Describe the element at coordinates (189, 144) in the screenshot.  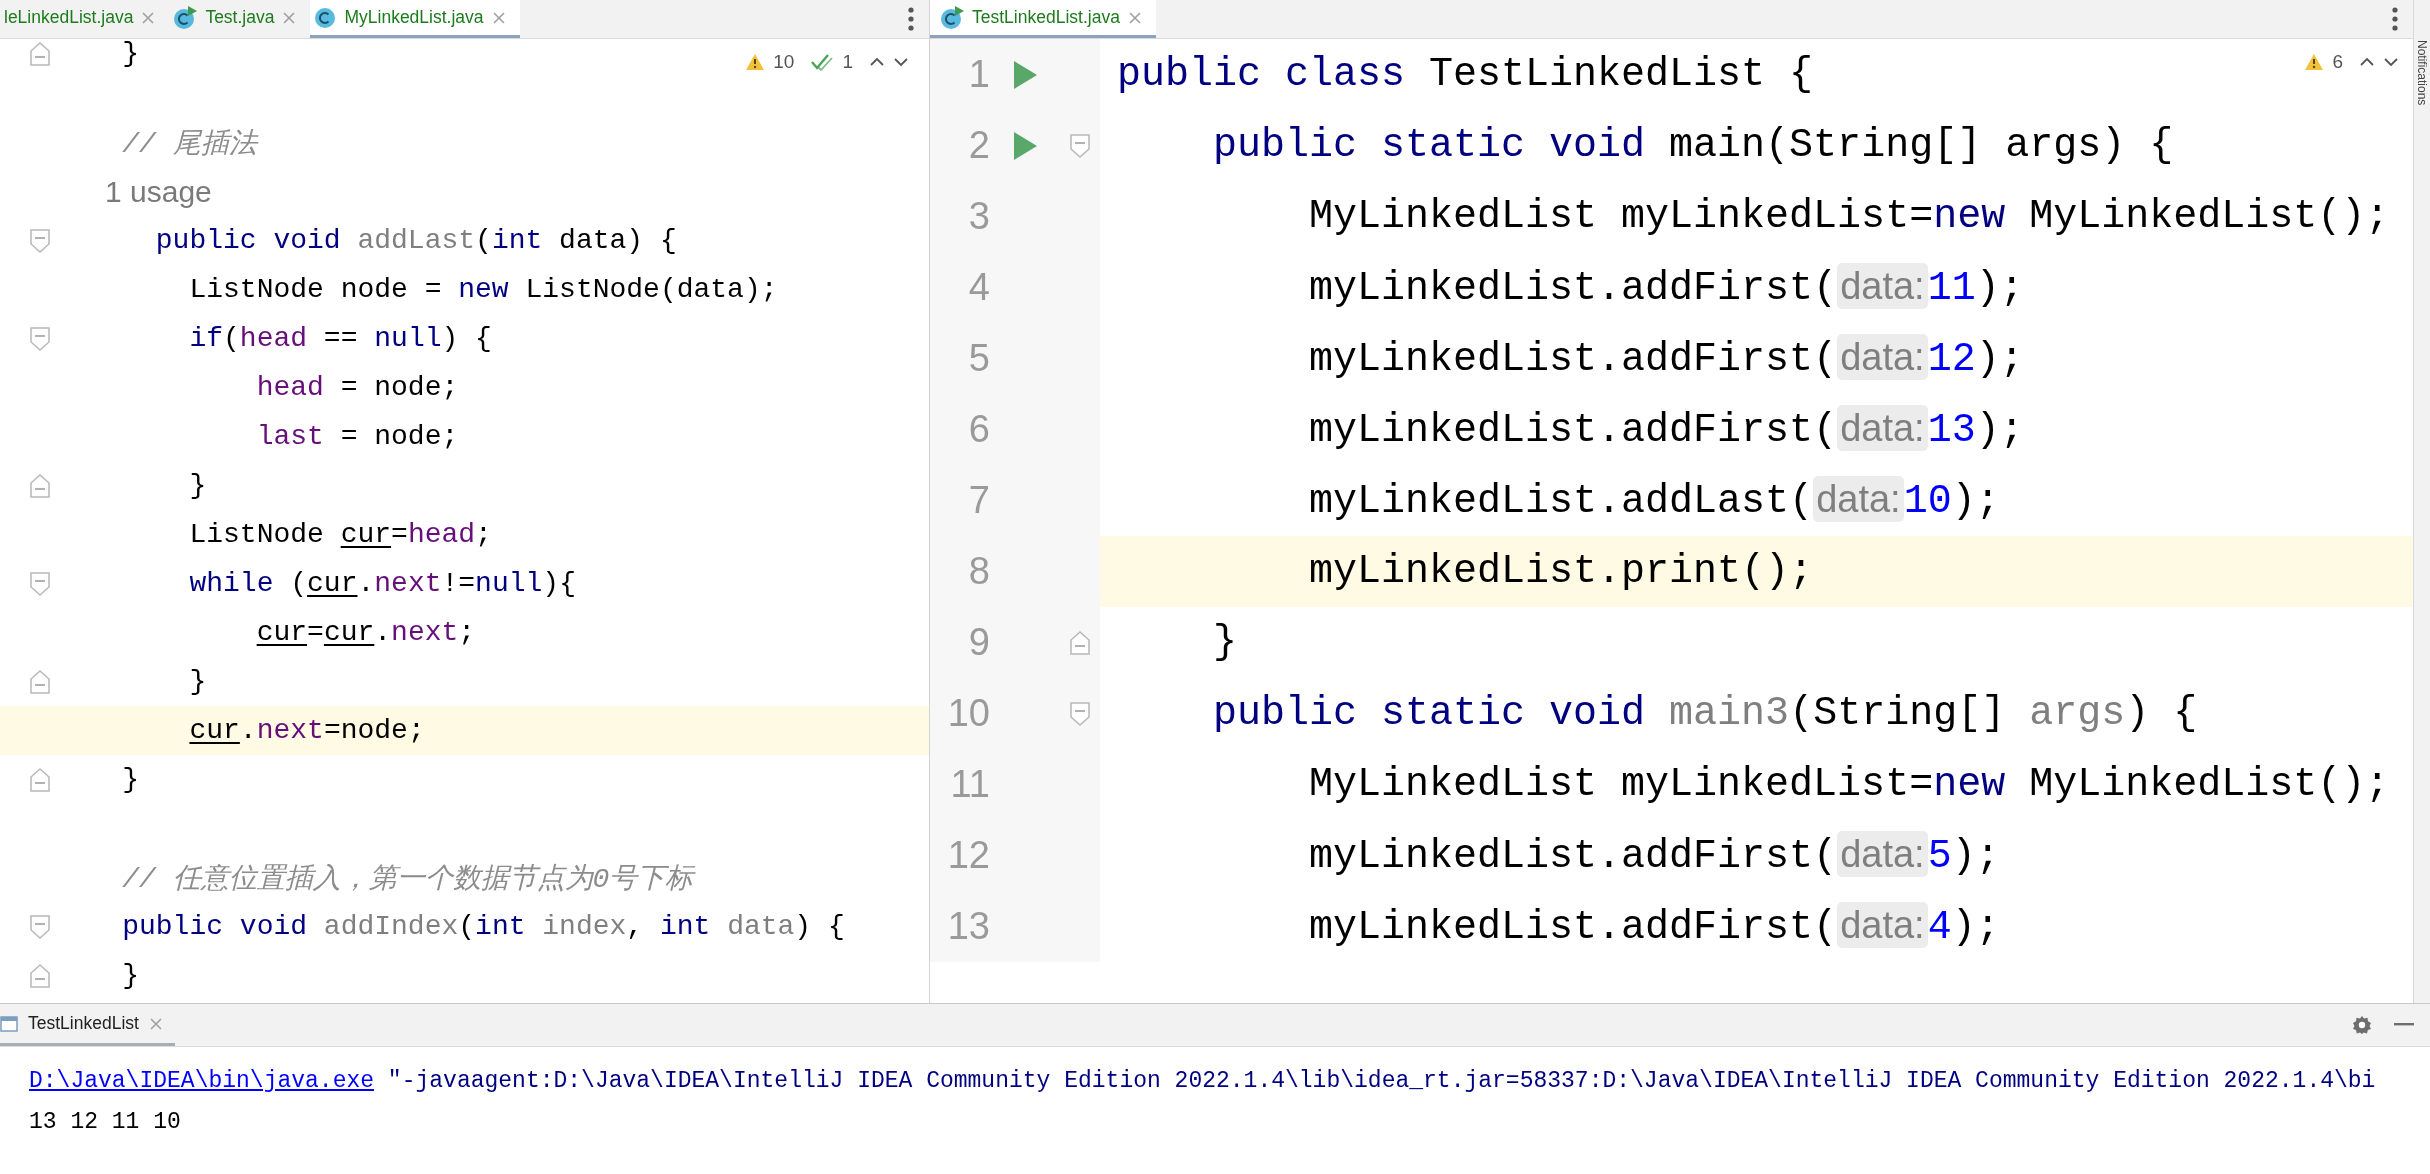
I see `code-comment: // 尾插法` at that location.